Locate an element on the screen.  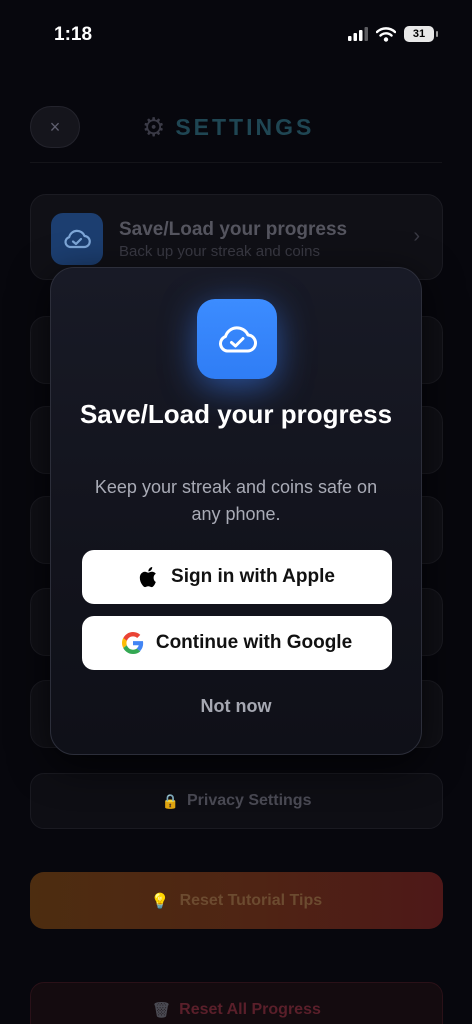
lock-icon: 🔒 is located at coordinates (170, 800).